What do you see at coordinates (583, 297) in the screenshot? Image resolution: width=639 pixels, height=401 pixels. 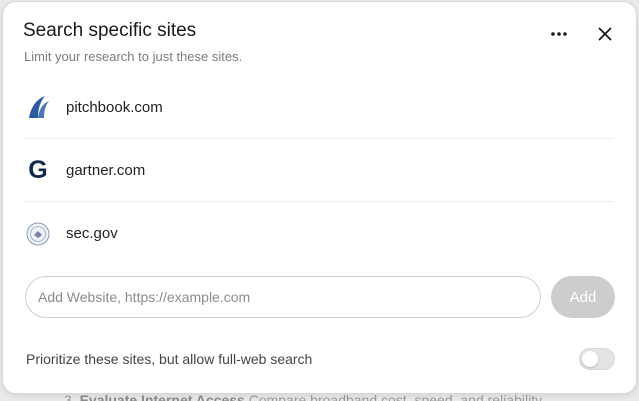 I see `add-button: Add` at bounding box center [583, 297].